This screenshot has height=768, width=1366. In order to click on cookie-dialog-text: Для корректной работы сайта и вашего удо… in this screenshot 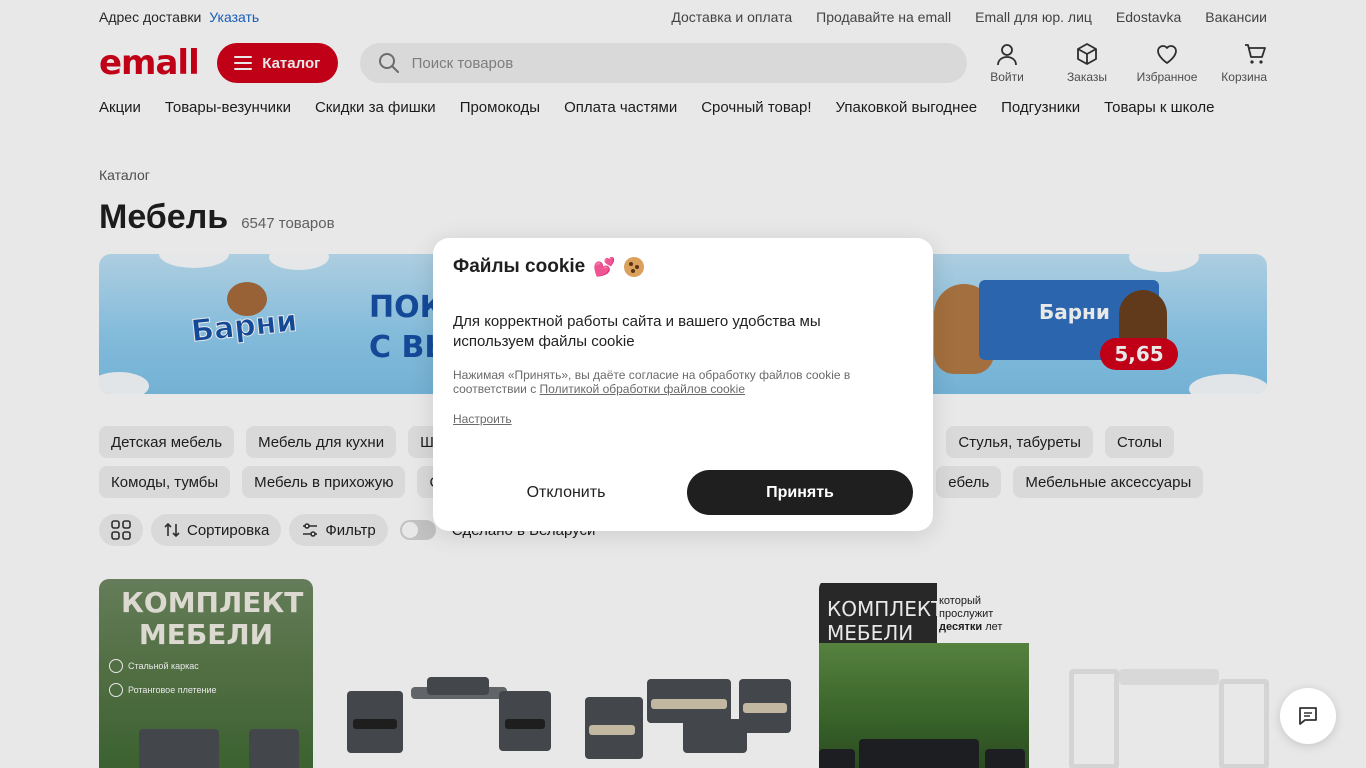, I will do `click(637, 331)`.